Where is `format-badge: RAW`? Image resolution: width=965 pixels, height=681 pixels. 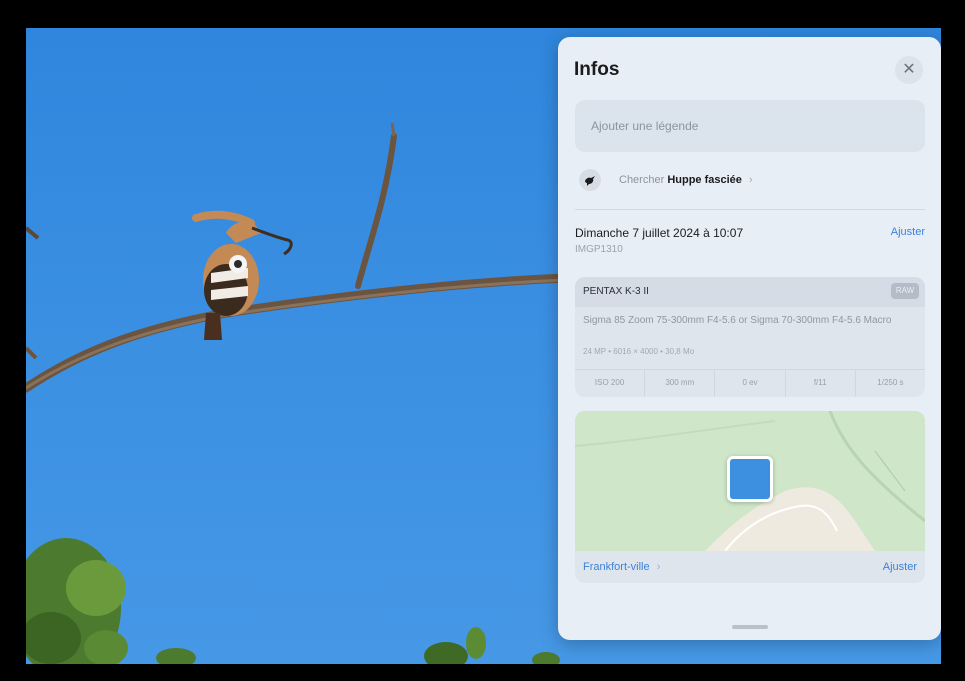 format-badge: RAW is located at coordinates (905, 291).